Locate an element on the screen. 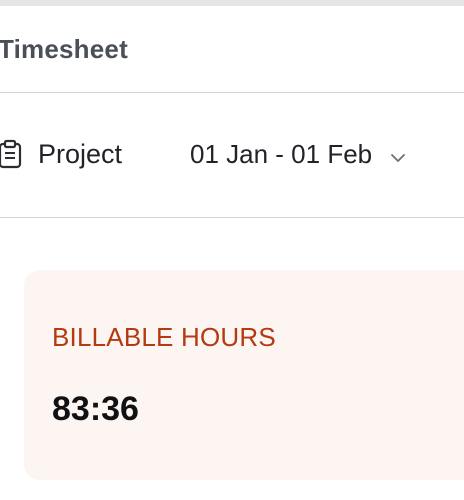 Image resolution: width=464 pixels, height=500 pixels. billable-hours-label: BILLABLE HOURS is located at coordinates (164, 337).